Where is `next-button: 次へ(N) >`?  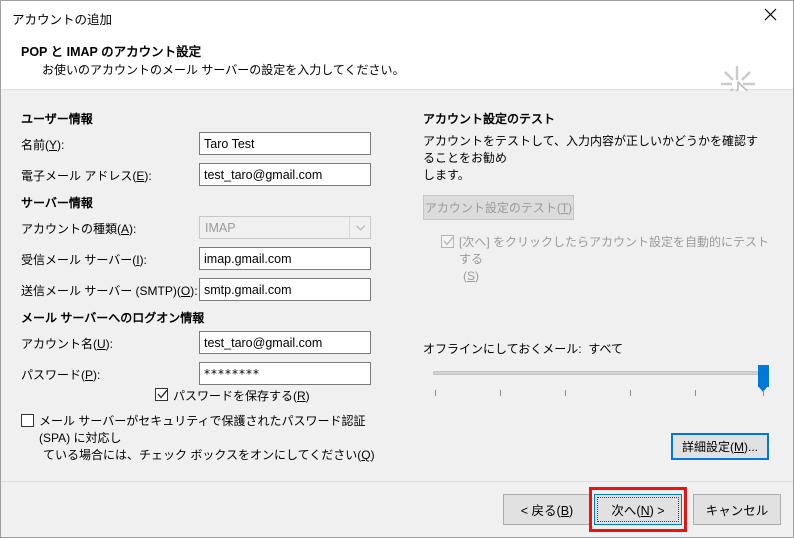
next-button: 次へ(N) > is located at coordinates (638, 509).